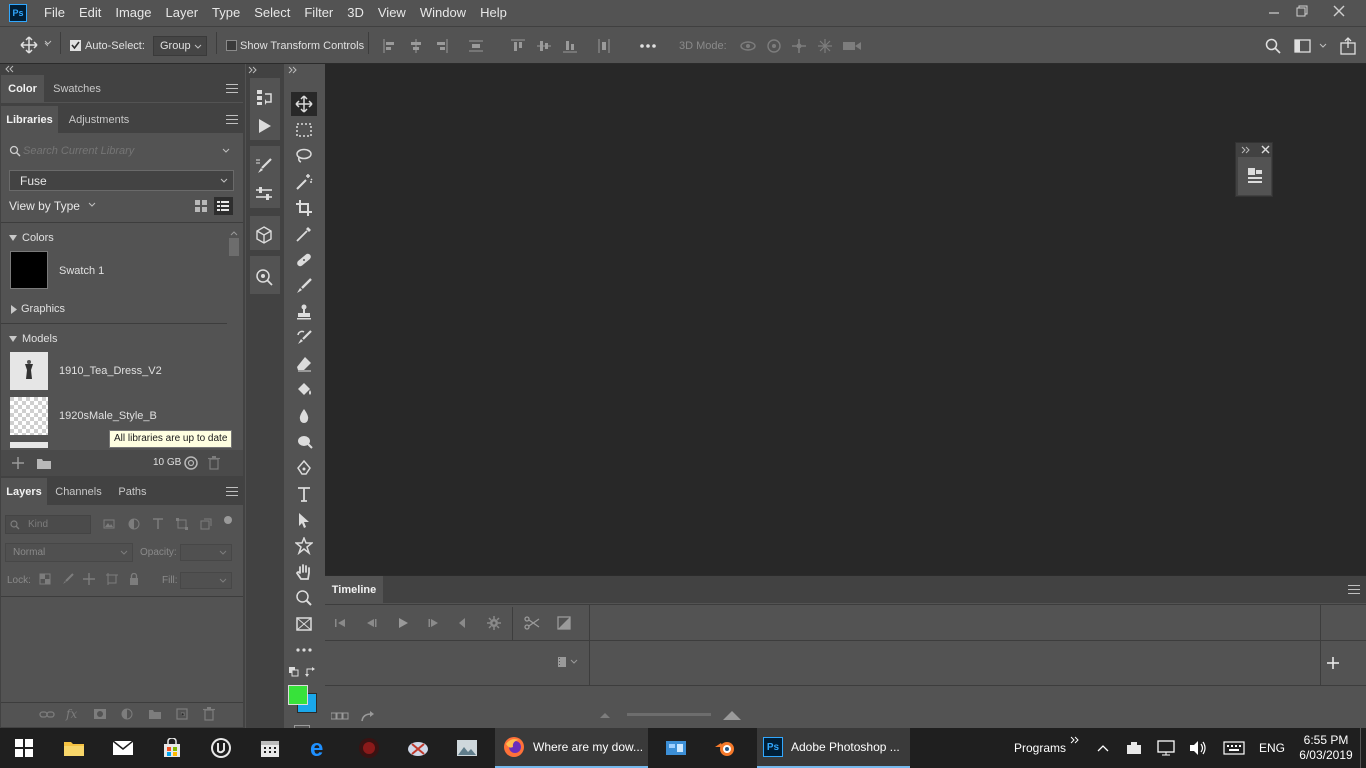 The width and height of the screenshot is (1366, 768). I want to click on blur-tool, so click(304, 416).